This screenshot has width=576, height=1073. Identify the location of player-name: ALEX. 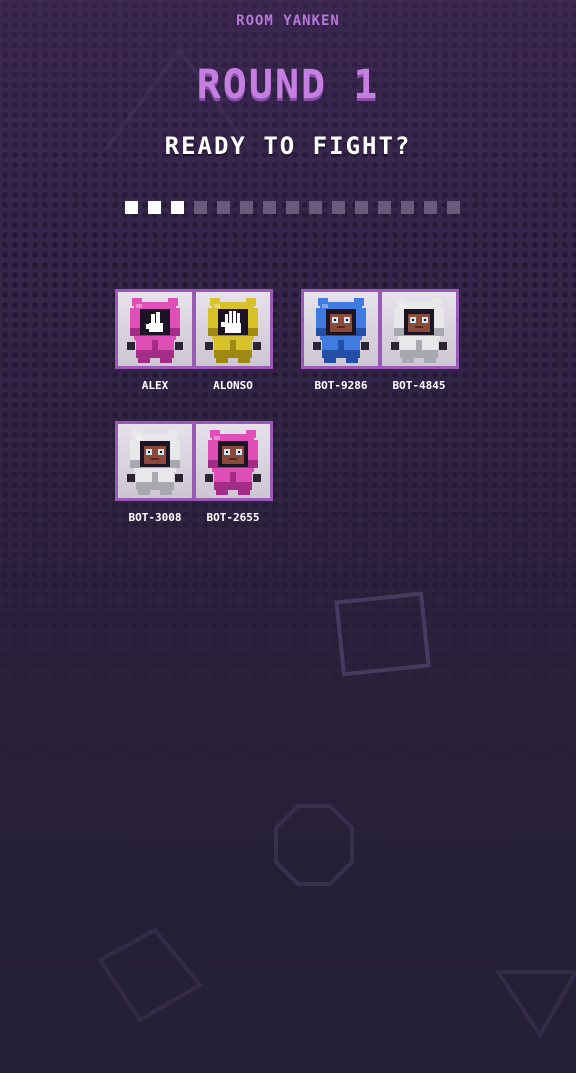
(155, 385).